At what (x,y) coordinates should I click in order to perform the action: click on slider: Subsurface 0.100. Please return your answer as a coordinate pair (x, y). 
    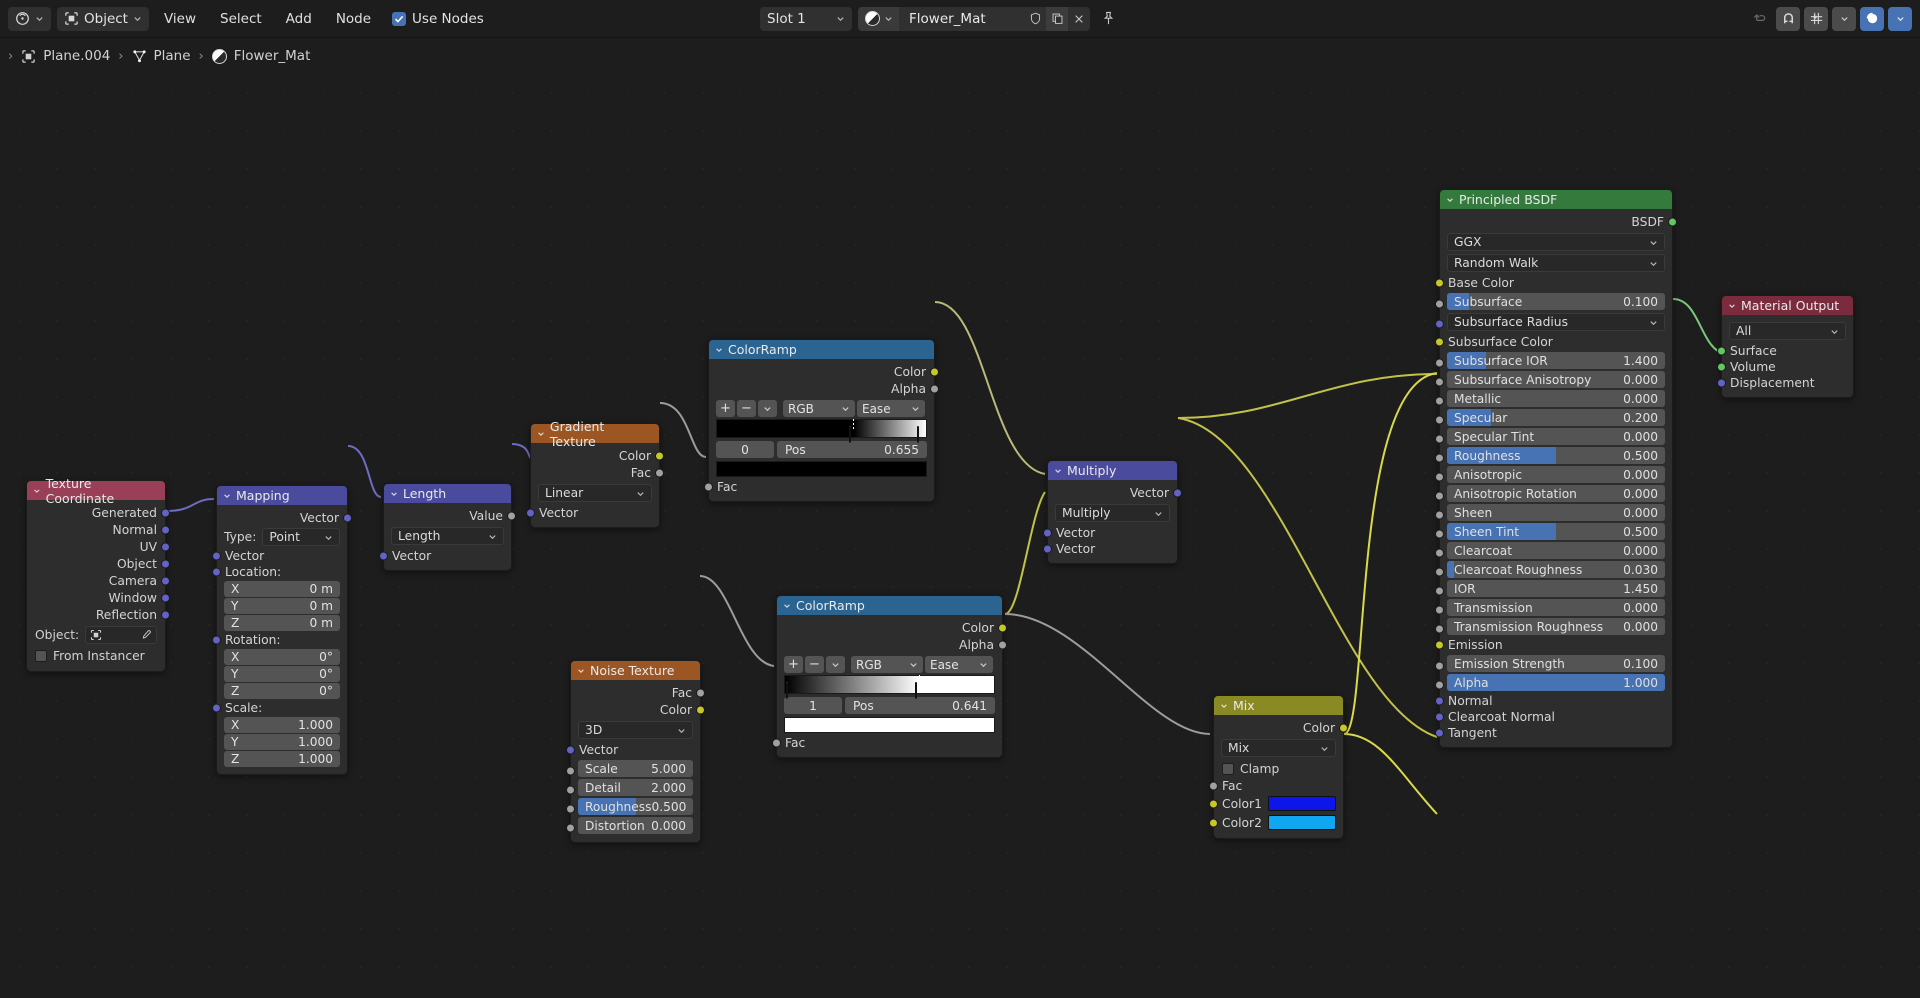
    Looking at the image, I should click on (1556, 301).